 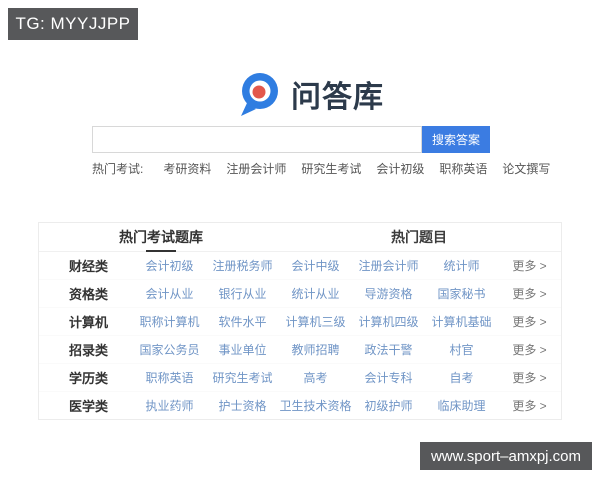 What do you see at coordinates (463, 168) in the screenshot?
I see `hot-exam-link: 职称英语` at bounding box center [463, 168].